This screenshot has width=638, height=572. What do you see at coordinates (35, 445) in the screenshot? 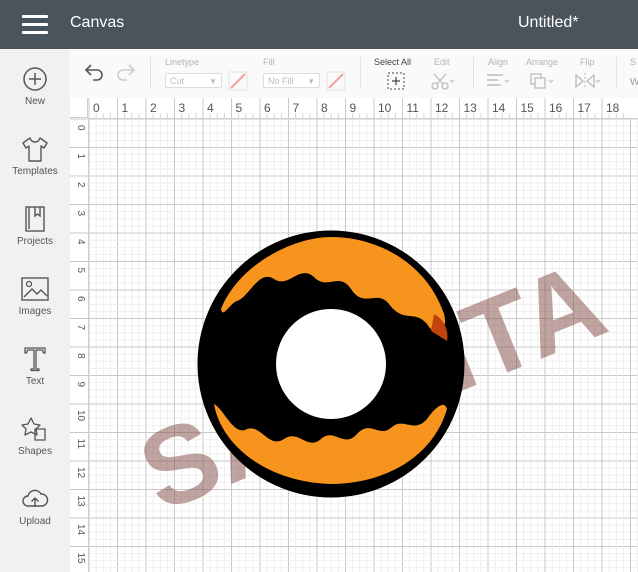
I see `sidebar-item-shapes: Shapes` at bounding box center [35, 445].